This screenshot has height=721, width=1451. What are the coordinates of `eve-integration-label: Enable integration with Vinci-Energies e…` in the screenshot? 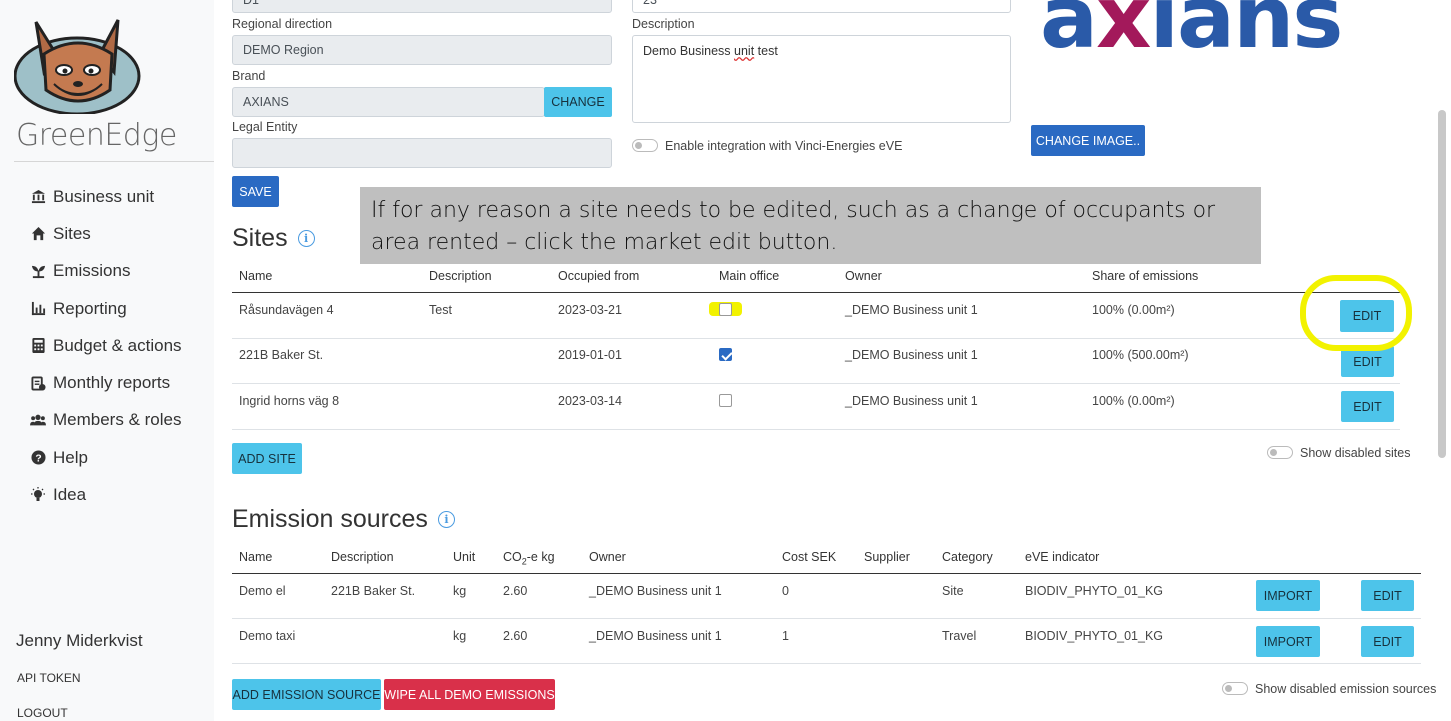 It's located at (784, 146).